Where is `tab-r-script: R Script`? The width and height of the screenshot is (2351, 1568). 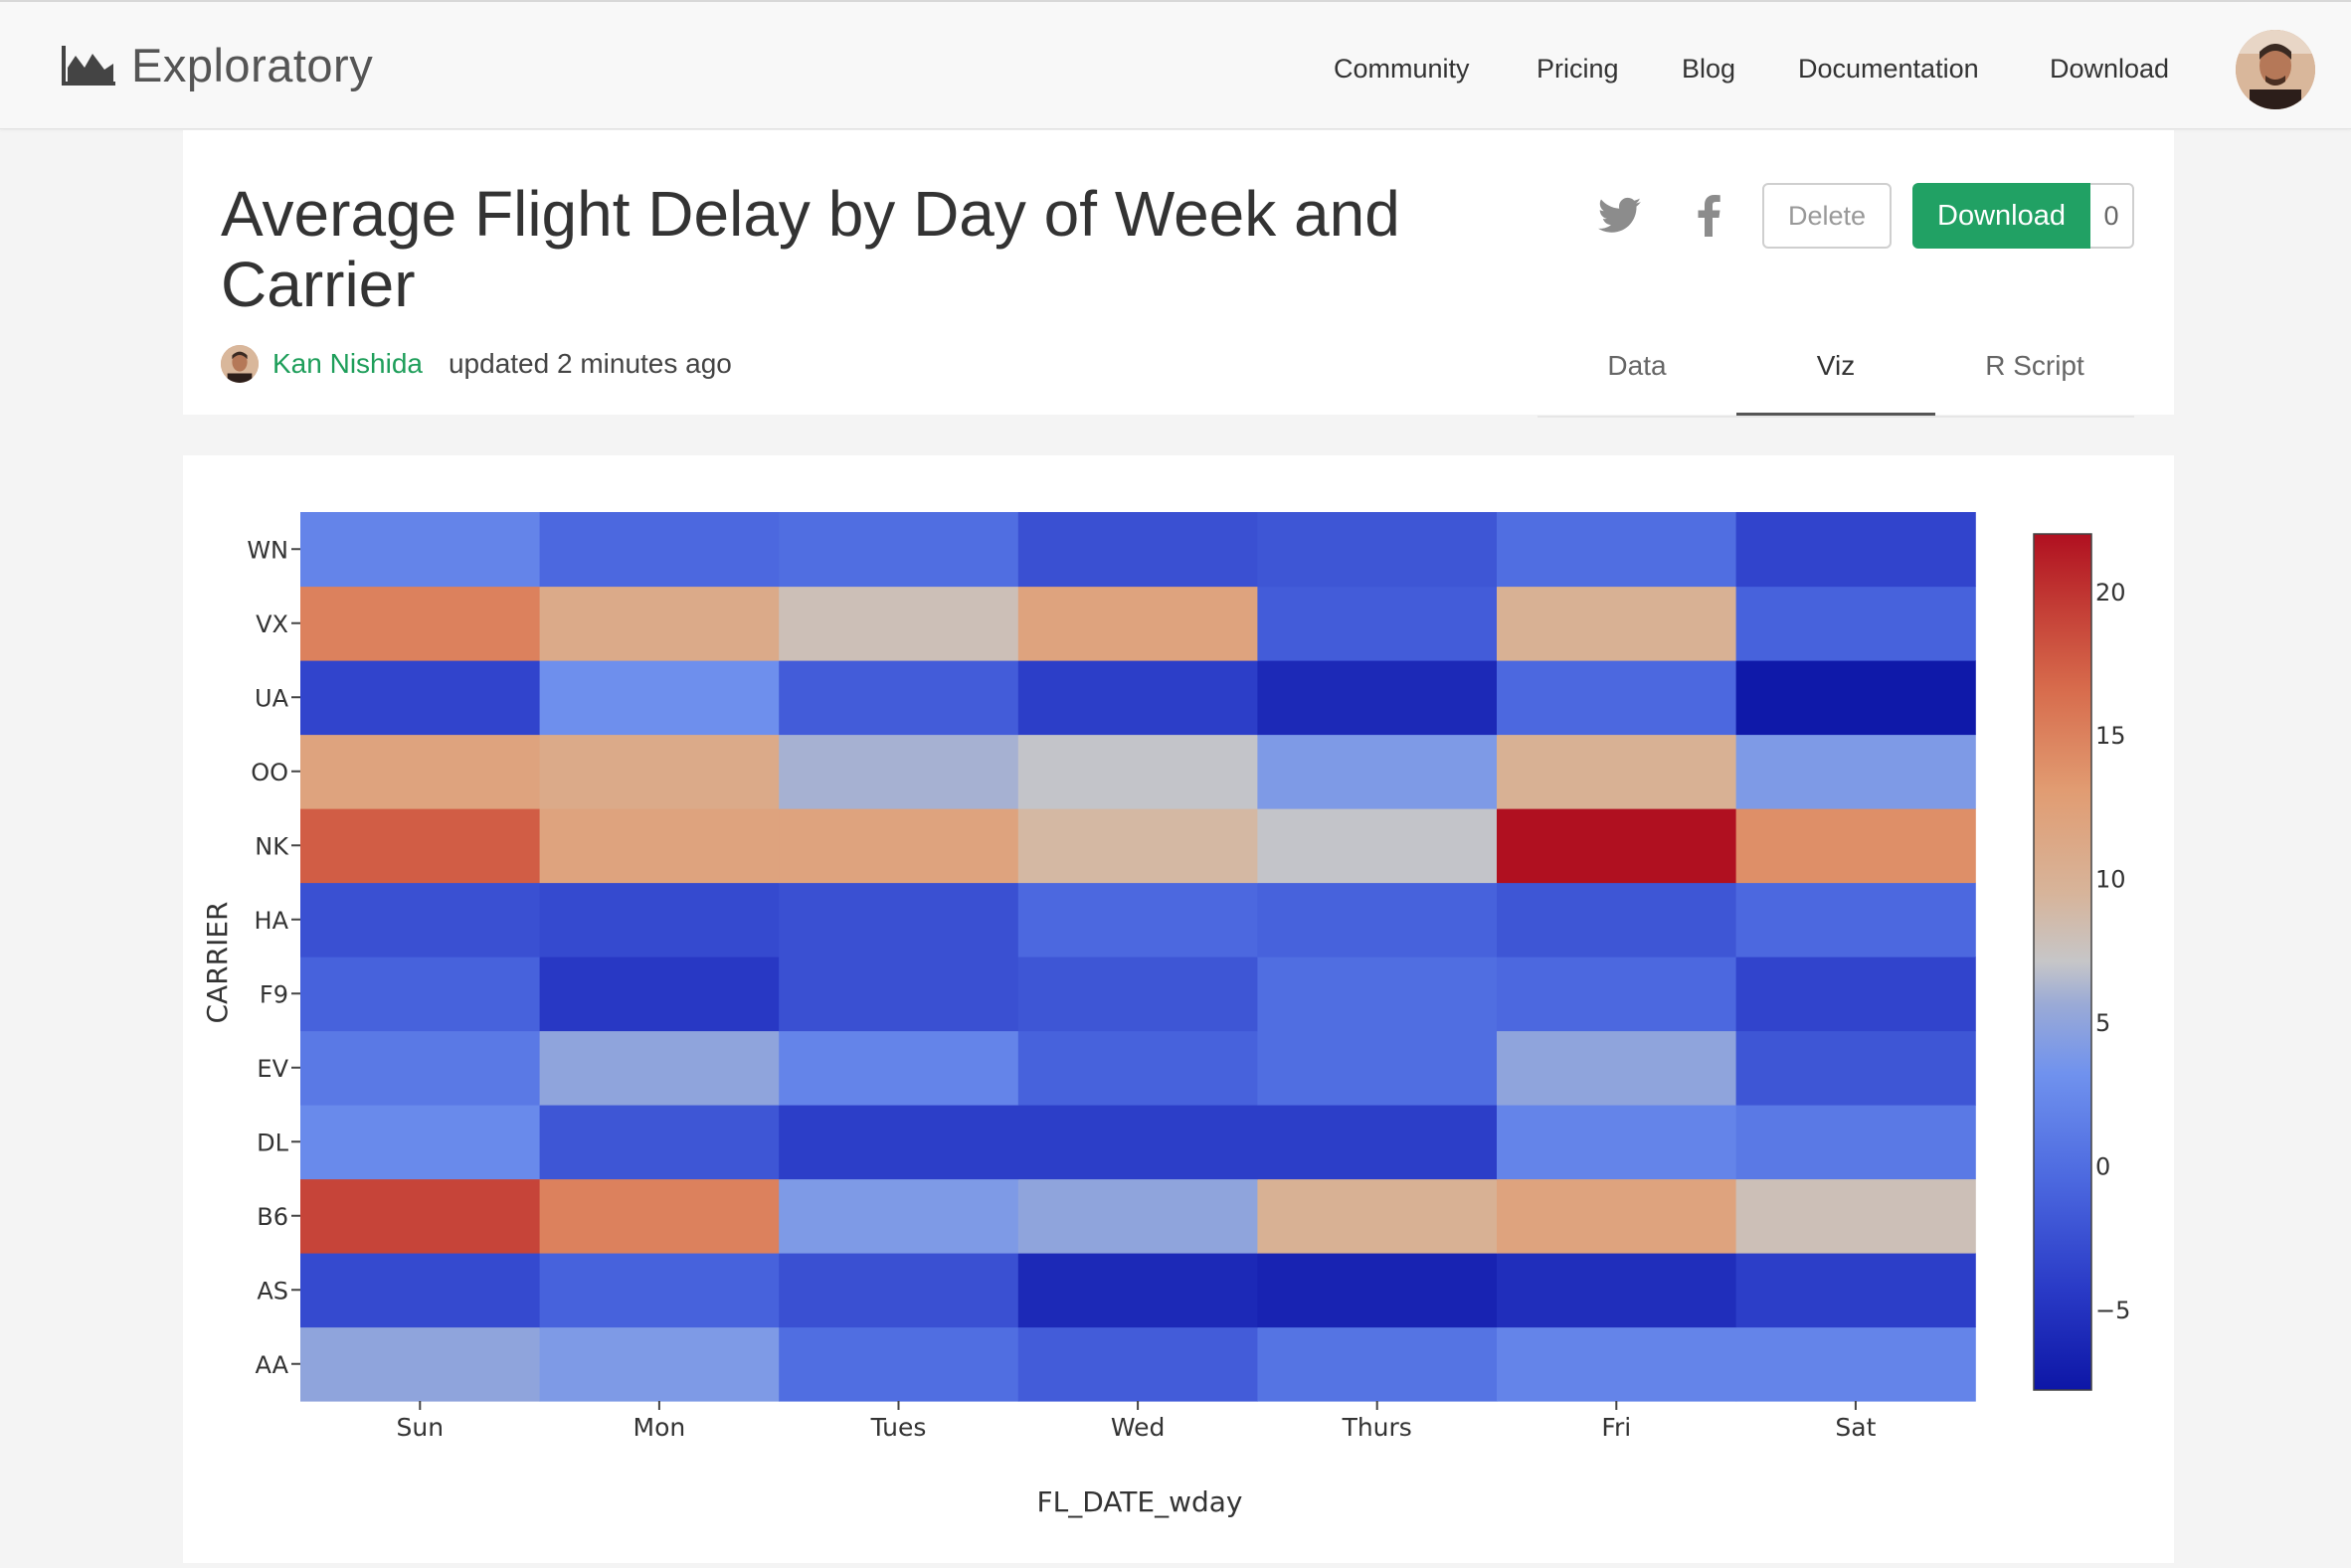 tab-r-script: R Script is located at coordinates (2034, 377).